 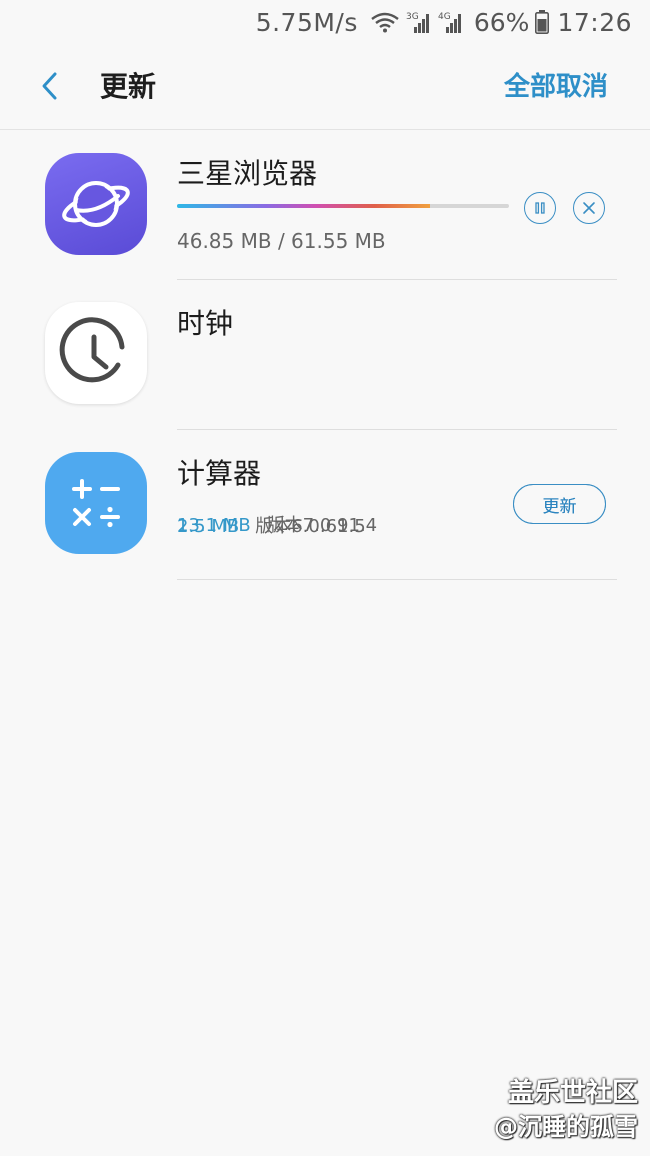 I want to click on signal-3g-icon: 3G, so click(x=419, y=22).